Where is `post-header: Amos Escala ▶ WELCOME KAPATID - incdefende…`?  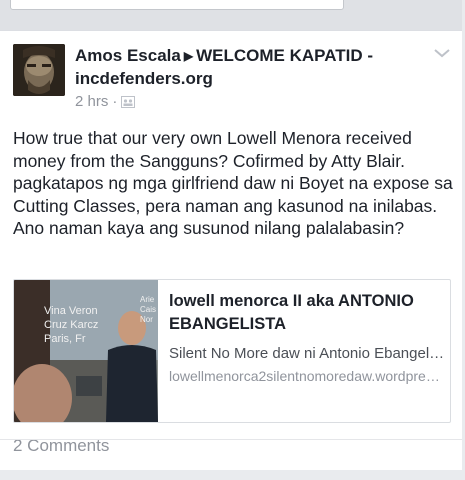 post-header: Amos Escala ▶ WELCOME KAPATID - incdefende… is located at coordinates (245, 67).